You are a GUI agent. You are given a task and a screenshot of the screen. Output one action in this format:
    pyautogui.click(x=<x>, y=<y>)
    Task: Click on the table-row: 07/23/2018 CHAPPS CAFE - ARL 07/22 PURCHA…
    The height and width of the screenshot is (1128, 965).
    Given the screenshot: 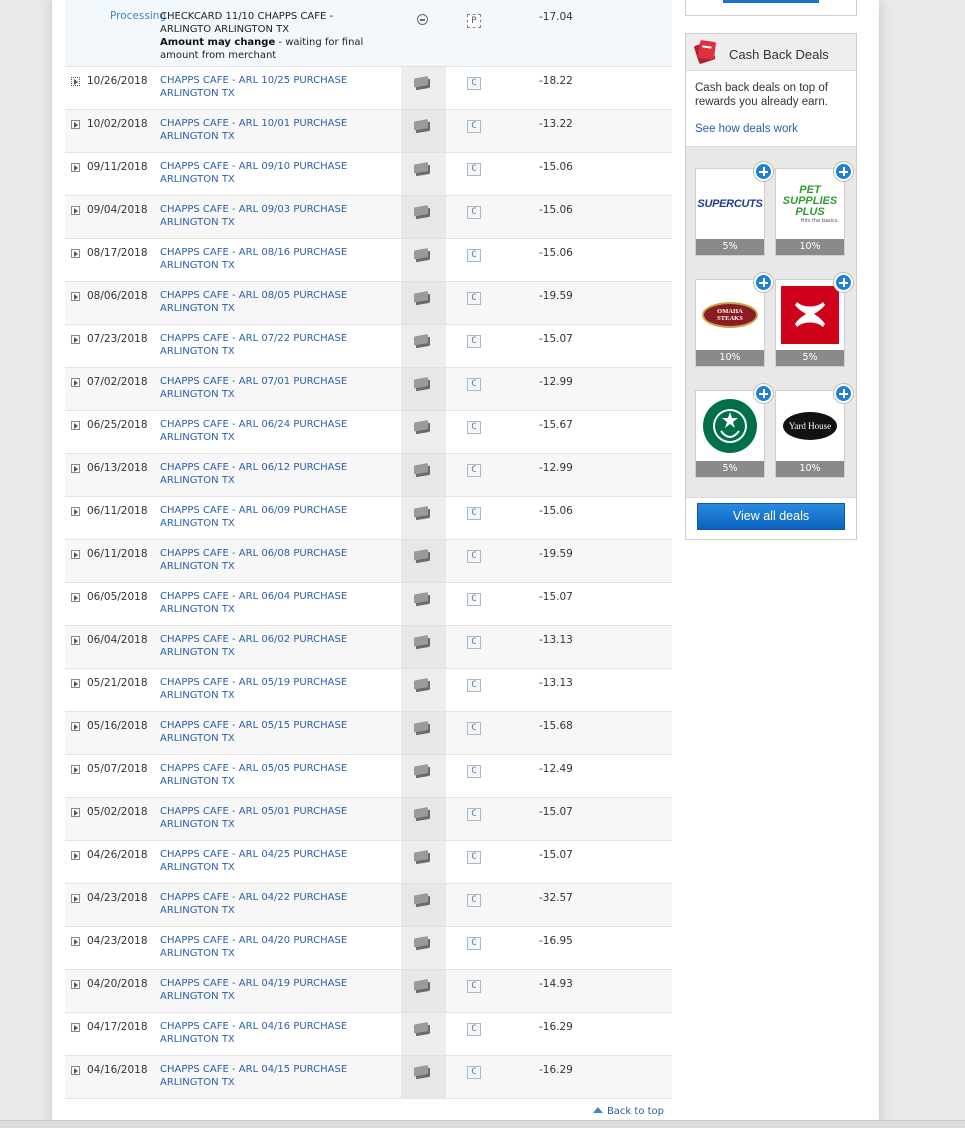 What is the action you would take?
    pyautogui.click(x=368, y=346)
    